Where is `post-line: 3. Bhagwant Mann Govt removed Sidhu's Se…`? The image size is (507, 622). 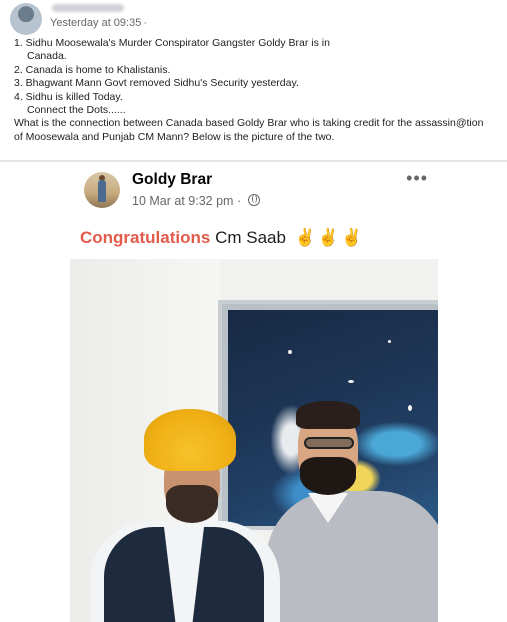 post-line: 3. Bhagwant Mann Govt removed Sidhu's Se… is located at coordinates (156, 83).